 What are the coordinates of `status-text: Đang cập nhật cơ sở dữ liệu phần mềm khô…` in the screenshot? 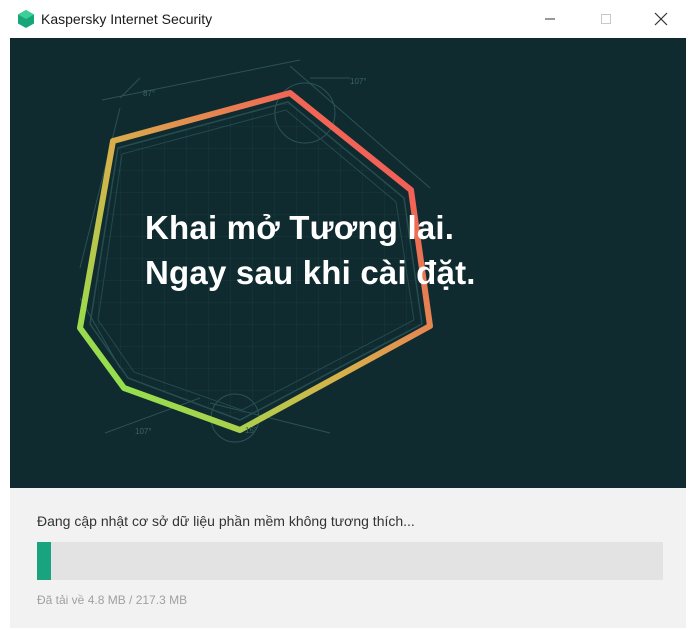 It's located at (226, 521).